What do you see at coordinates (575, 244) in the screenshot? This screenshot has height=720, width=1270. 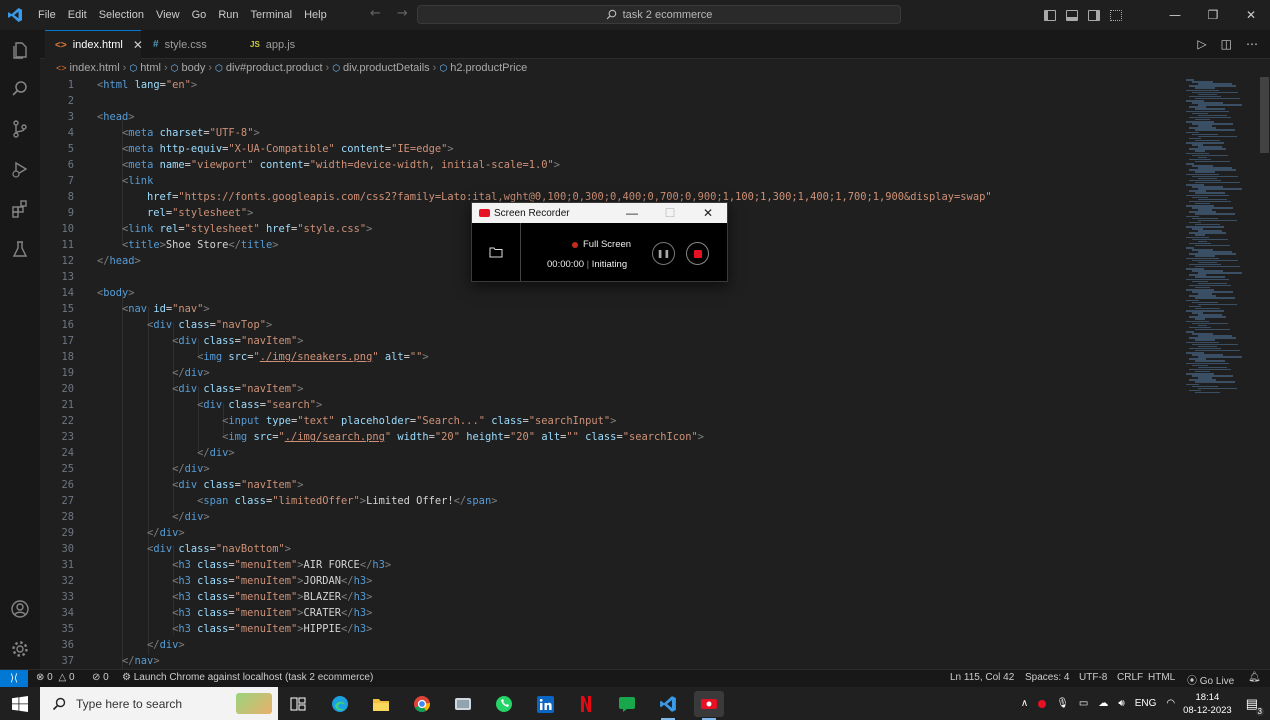 I see `recording-dot-icon` at bounding box center [575, 244].